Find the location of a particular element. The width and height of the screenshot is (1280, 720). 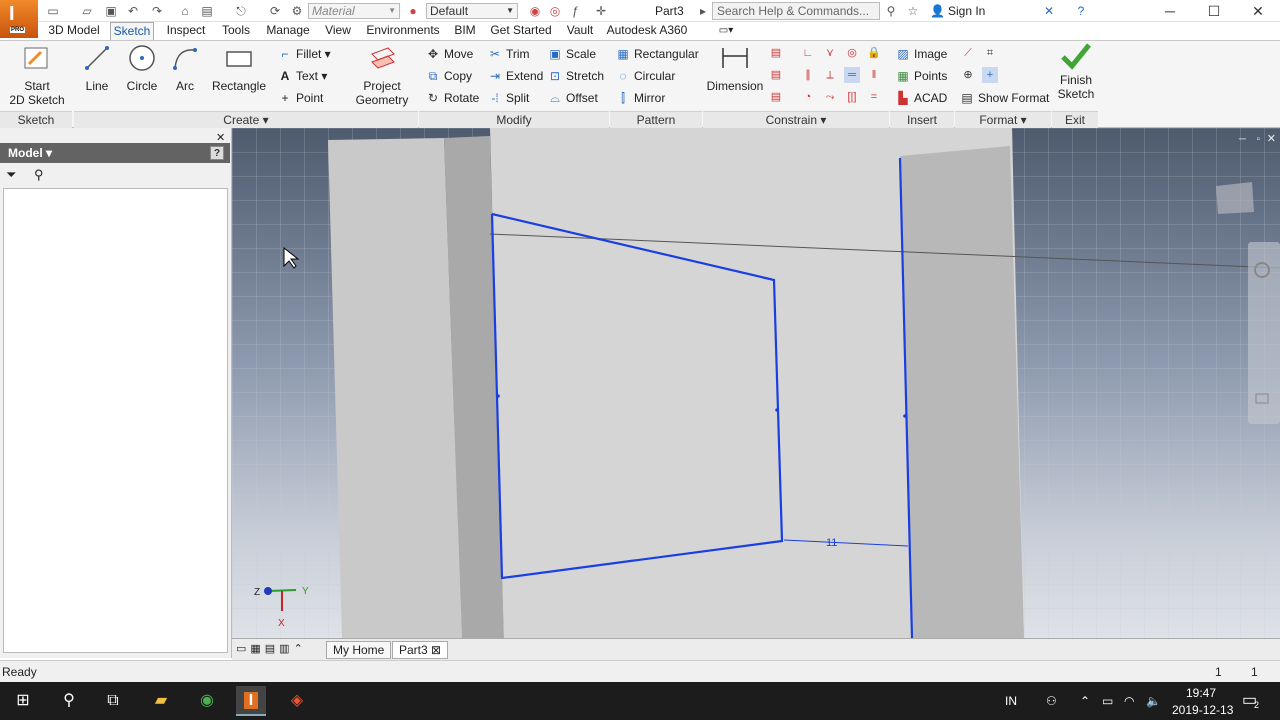

symmetric-icon: [|] is located at coordinates (852, 97).